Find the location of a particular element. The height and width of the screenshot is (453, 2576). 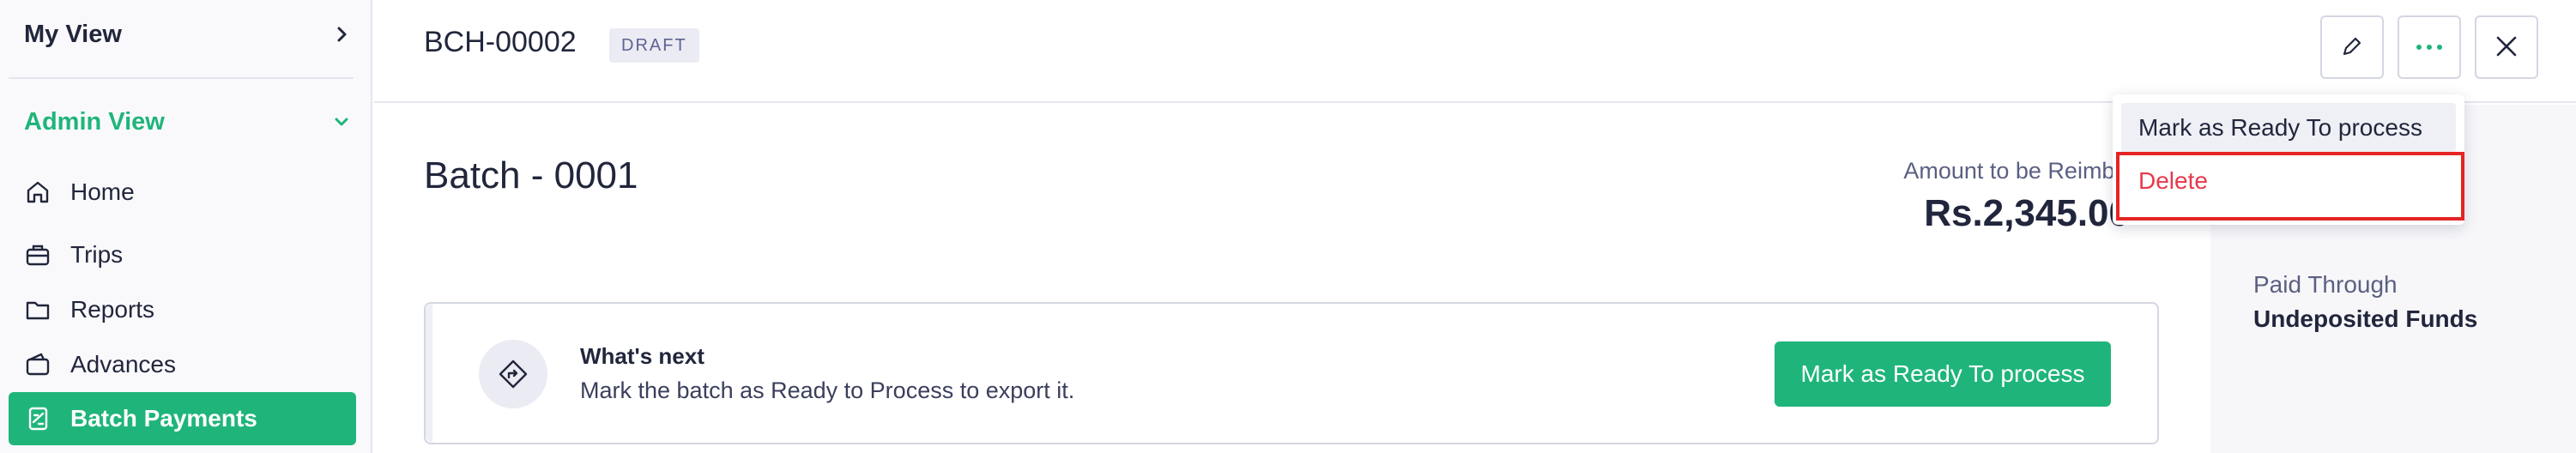

more-options-menu: Mark as Ready To process Delete is located at coordinates (2288, 159).